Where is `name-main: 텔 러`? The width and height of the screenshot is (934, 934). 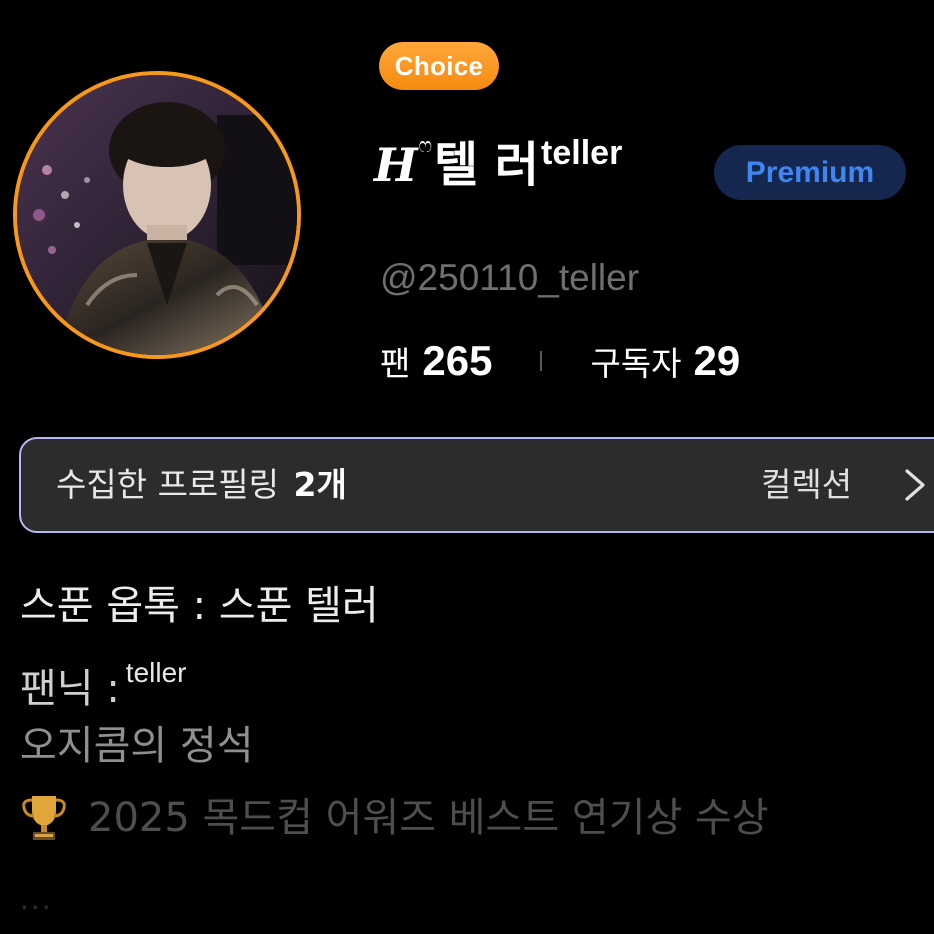
name-main: 텔 러 is located at coordinates (487, 165).